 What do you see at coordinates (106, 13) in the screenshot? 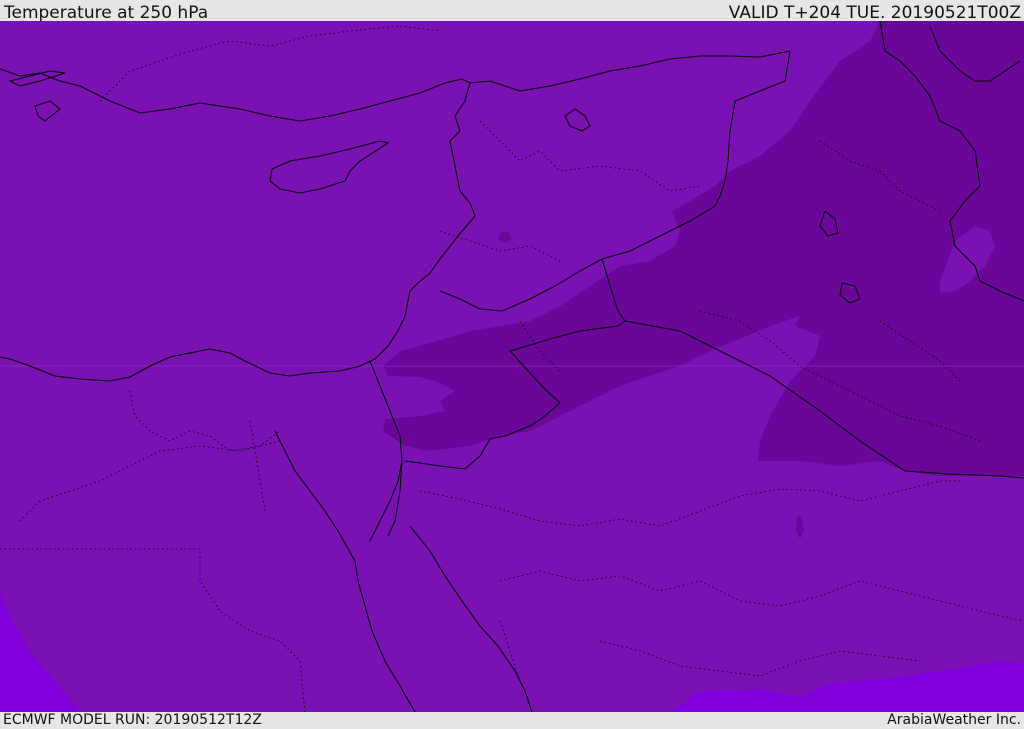
I see `map-title: Temperature at 250 hPa` at bounding box center [106, 13].